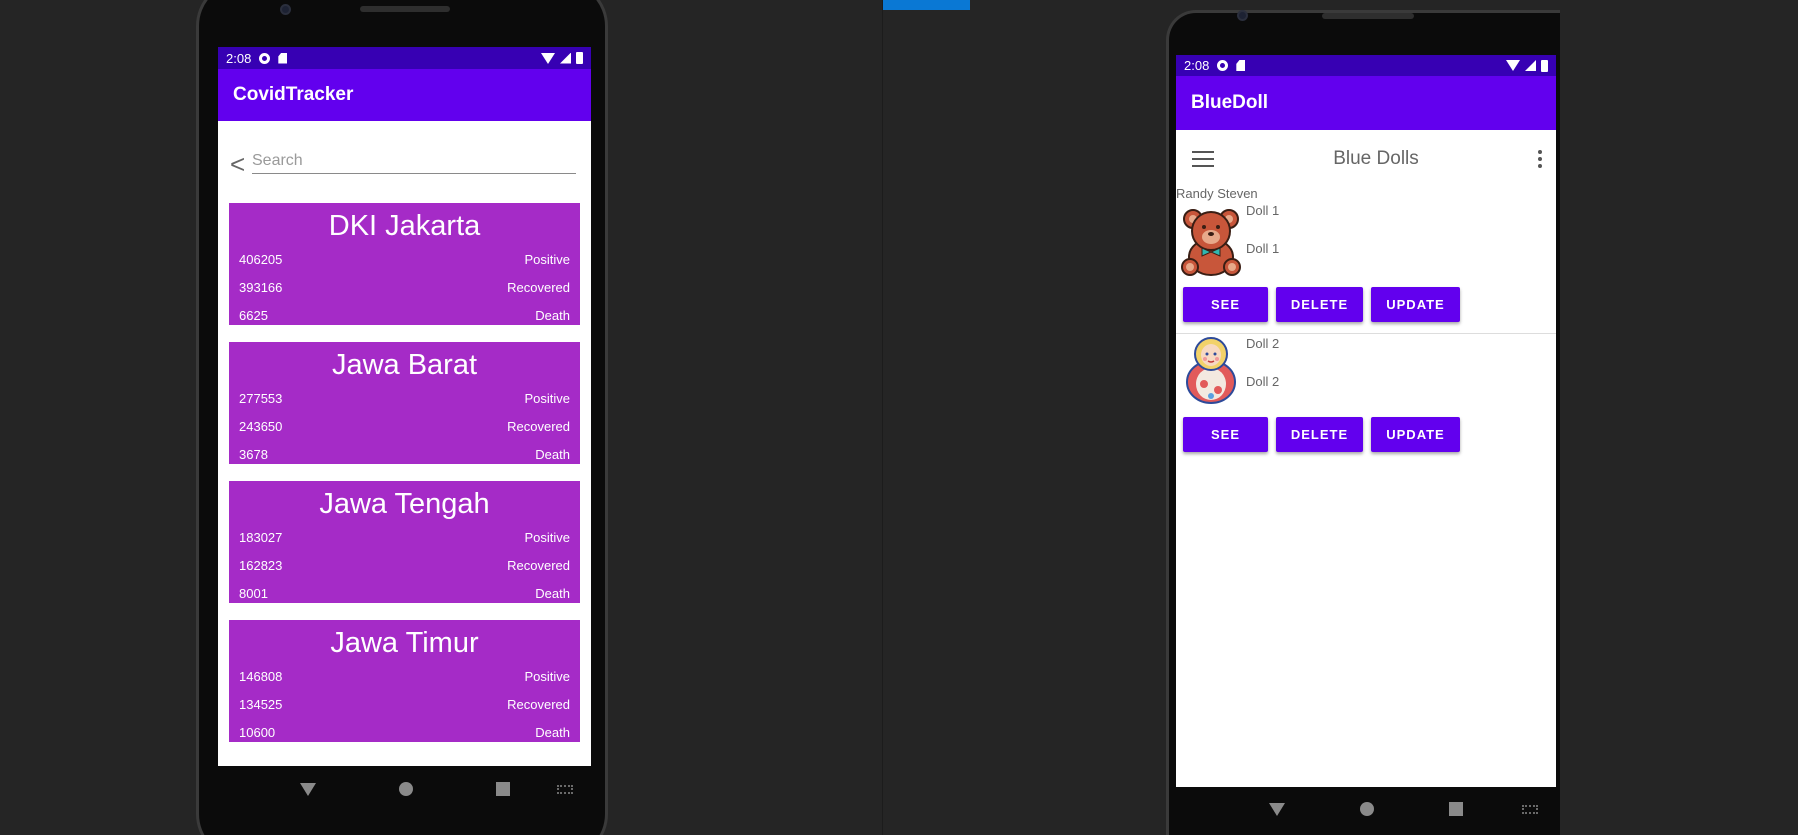 This screenshot has height=835, width=1798. What do you see at coordinates (404, 226) in the screenshot?
I see `province-name: DKI Jakarta` at bounding box center [404, 226].